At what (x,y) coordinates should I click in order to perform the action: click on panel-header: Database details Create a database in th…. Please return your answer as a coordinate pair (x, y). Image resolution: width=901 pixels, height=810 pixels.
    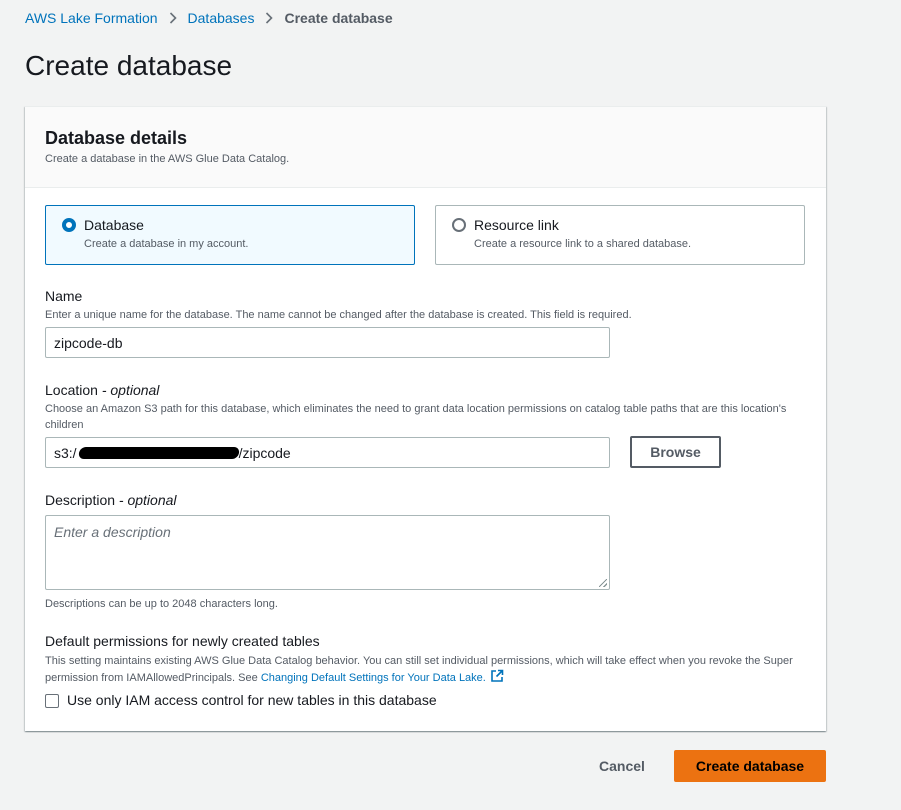
    Looking at the image, I should click on (425, 147).